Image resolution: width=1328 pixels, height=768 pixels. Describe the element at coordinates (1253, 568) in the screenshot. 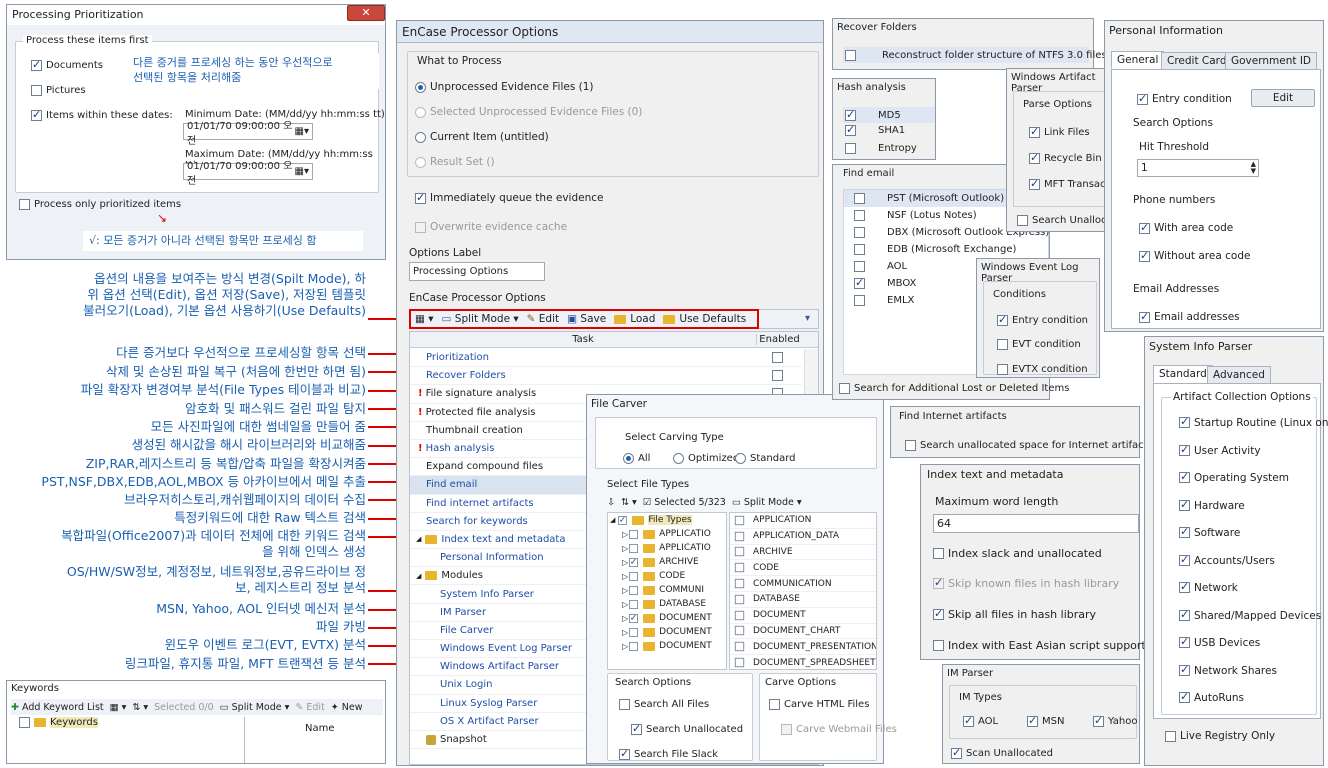

I see `artifact-collection-checkbox: Accounts/Users` at that location.